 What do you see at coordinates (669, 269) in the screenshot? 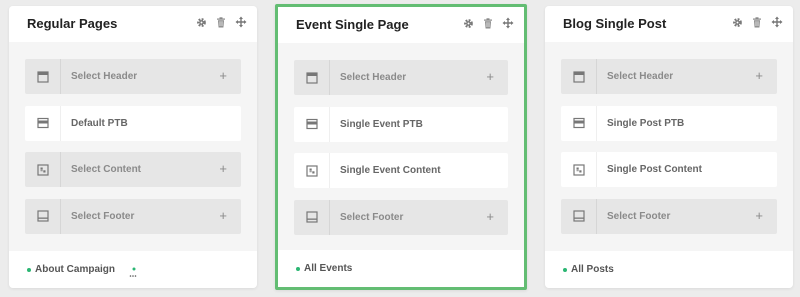
I see `card-footer: All Posts` at bounding box center [669, 269].